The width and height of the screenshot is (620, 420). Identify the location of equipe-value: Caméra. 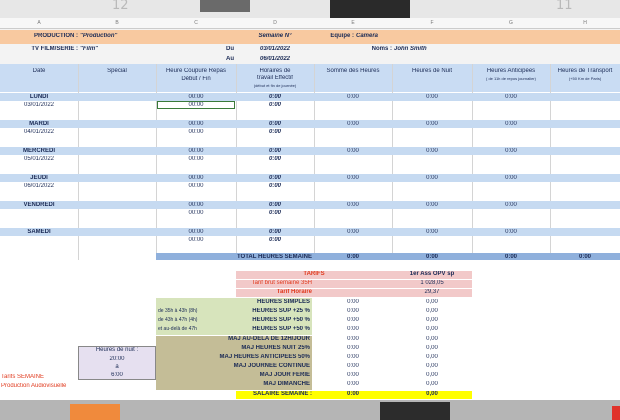
(396, 36).